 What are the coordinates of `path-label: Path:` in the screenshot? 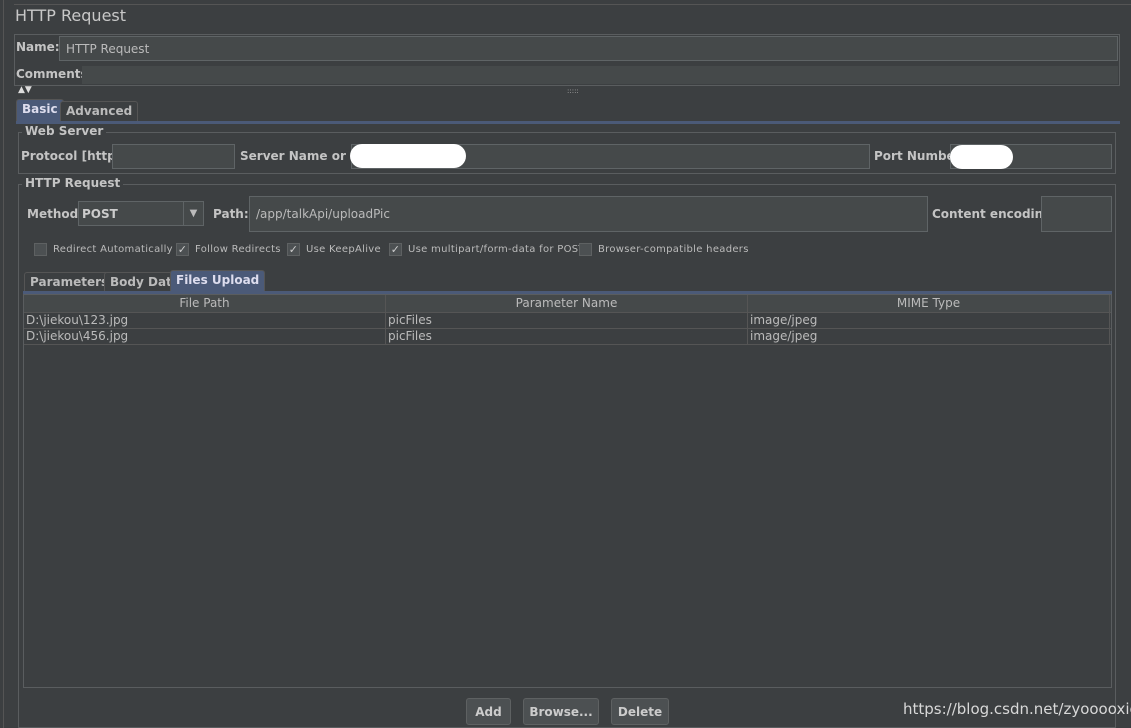 It's located at (231, 214).